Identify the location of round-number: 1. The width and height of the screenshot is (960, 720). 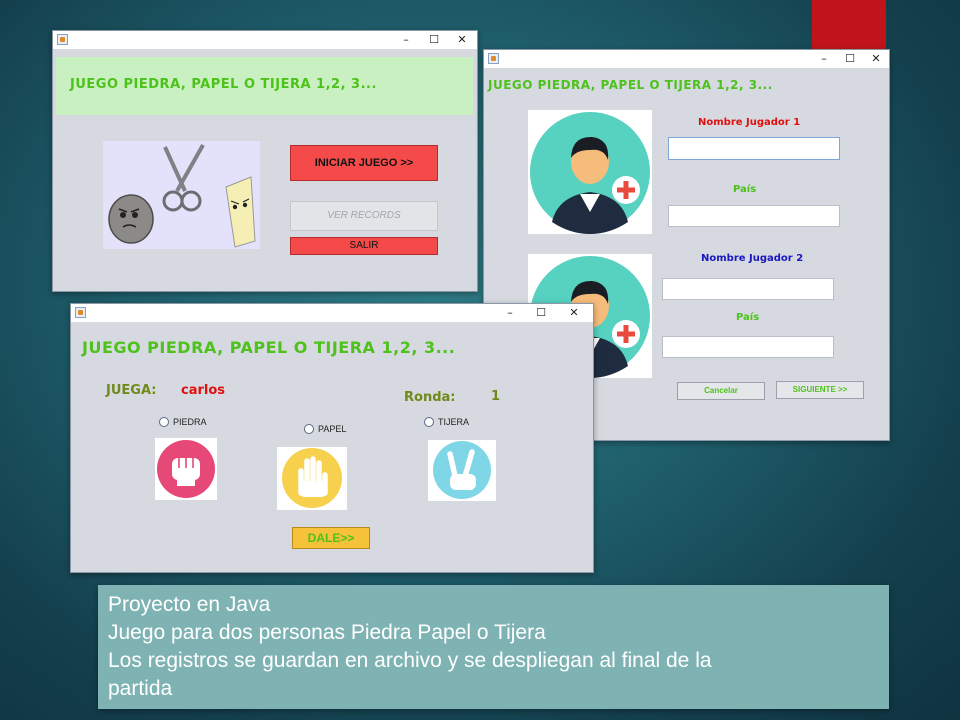
(496, 396).